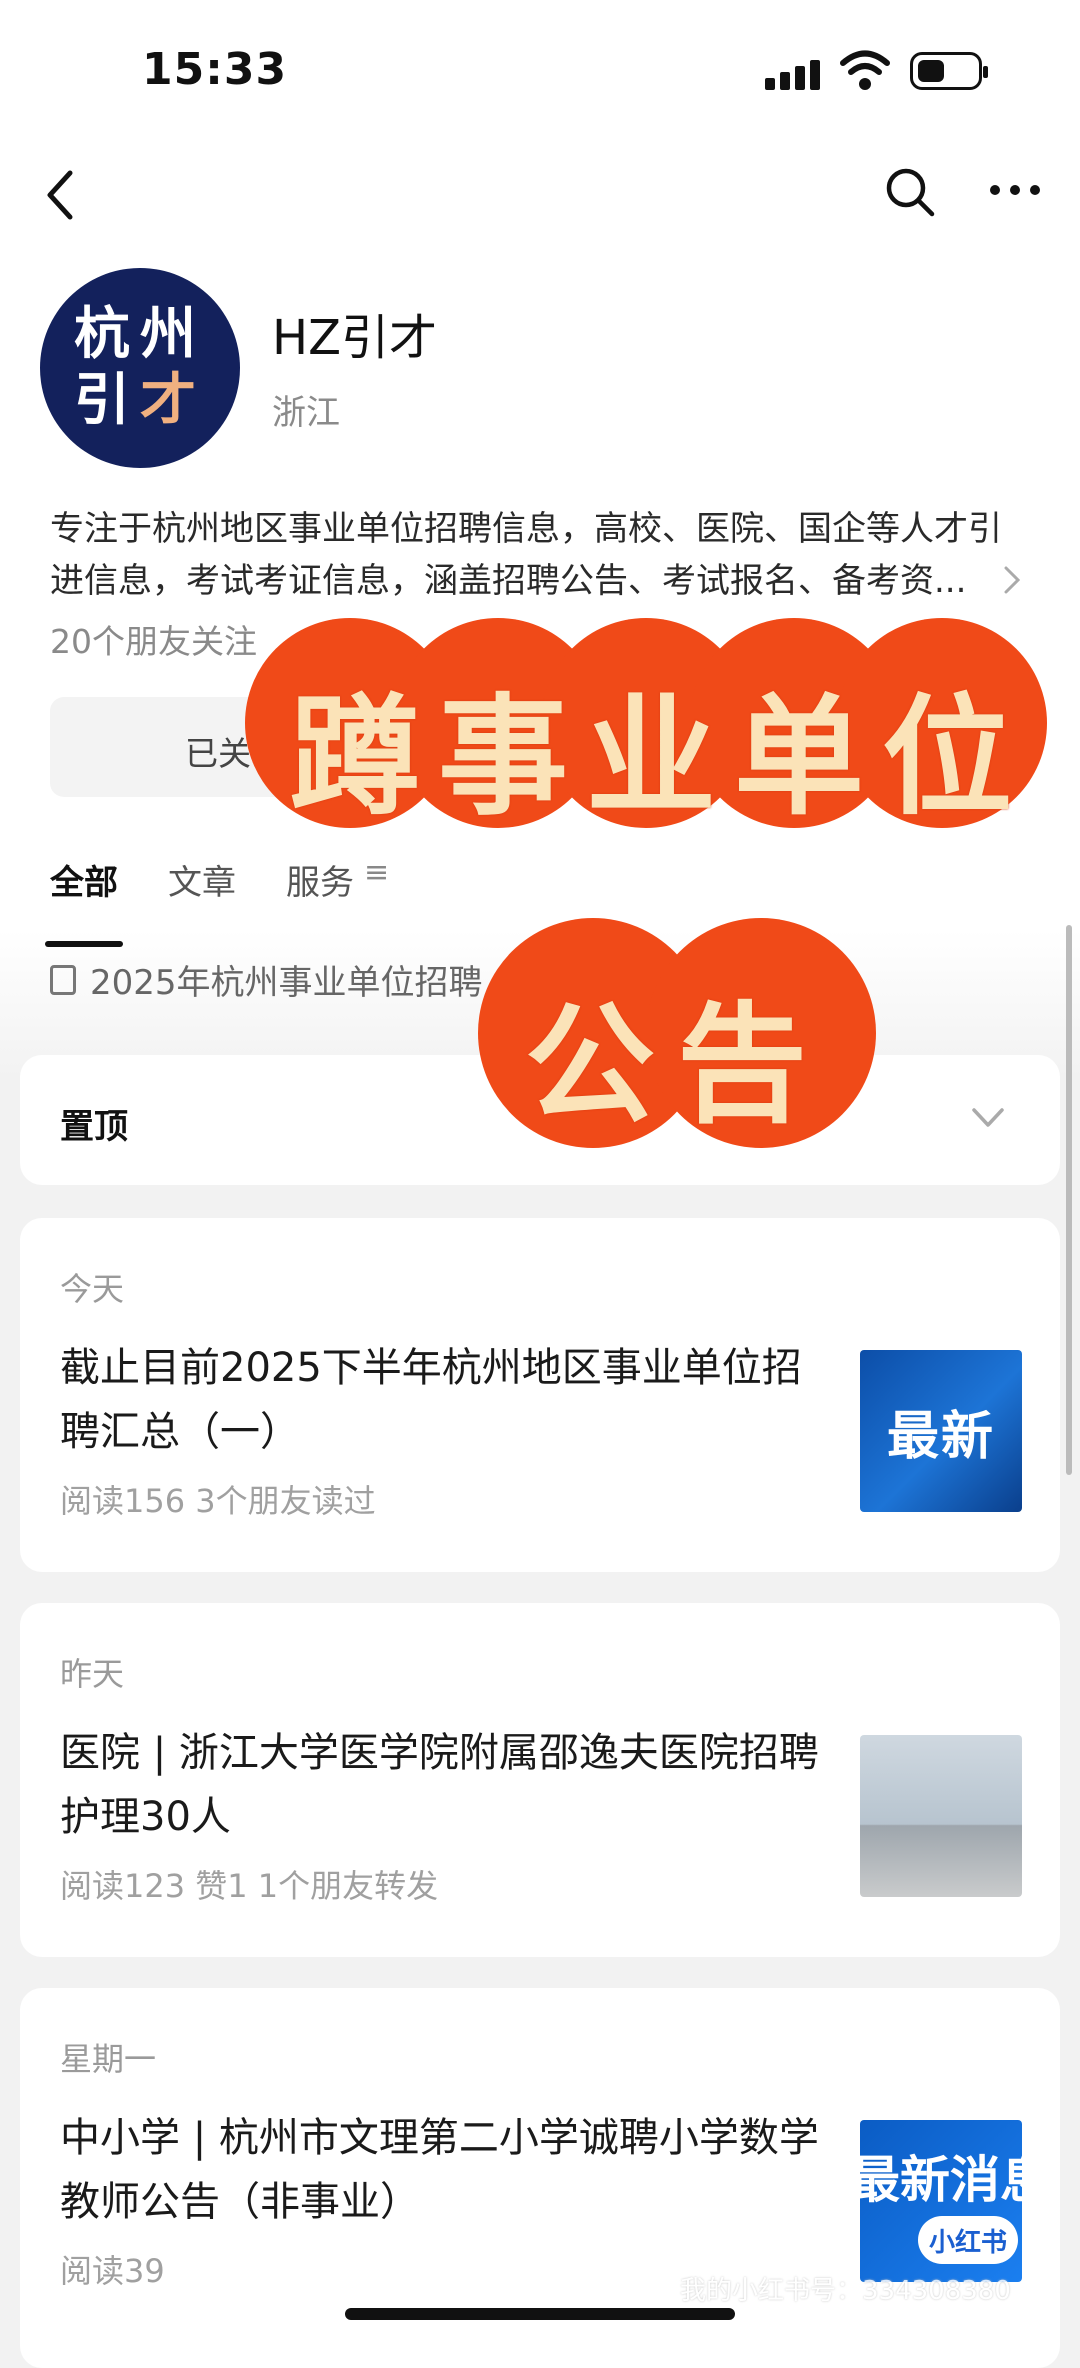 This screenshot has width=1080, height=2368. I want to click on home-indicator, so click(540, 2314).